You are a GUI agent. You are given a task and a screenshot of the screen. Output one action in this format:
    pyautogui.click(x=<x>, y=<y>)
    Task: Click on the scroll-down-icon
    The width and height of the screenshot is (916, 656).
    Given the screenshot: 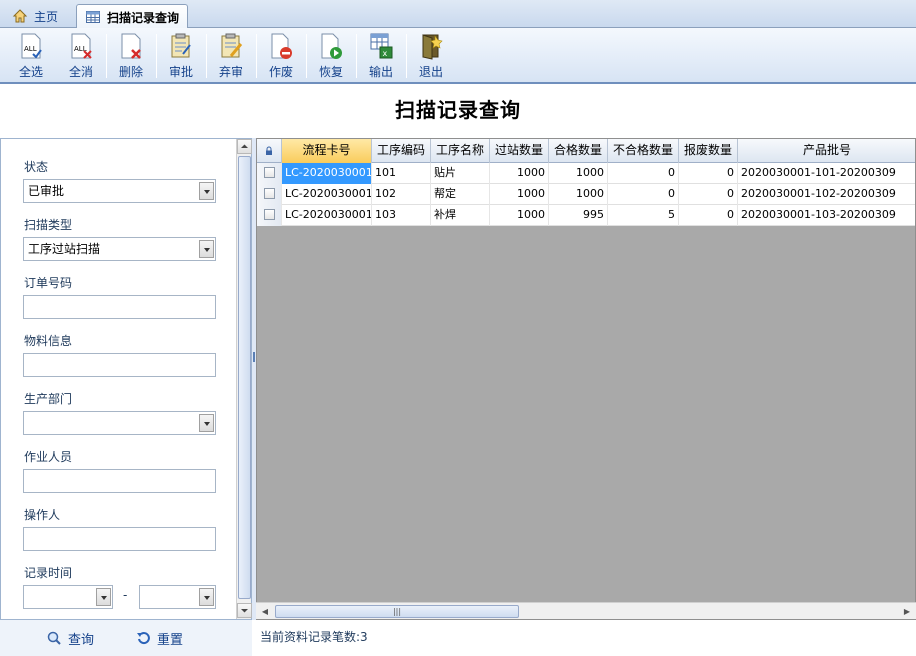 What is the action you would take?
    pyautogui.click(x=244, y=610)
    